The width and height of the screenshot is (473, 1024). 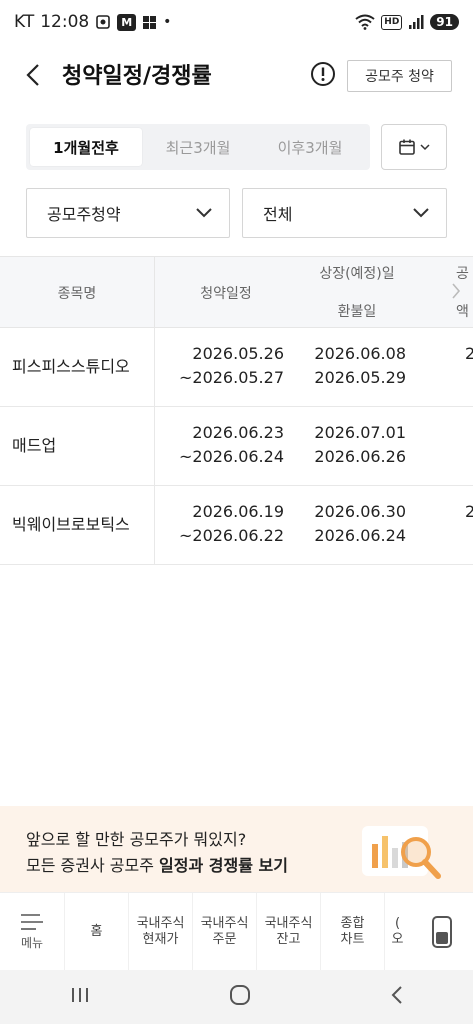 I want to click on tab-recent-3months: 최근3개월, so click(x=198, y=147).